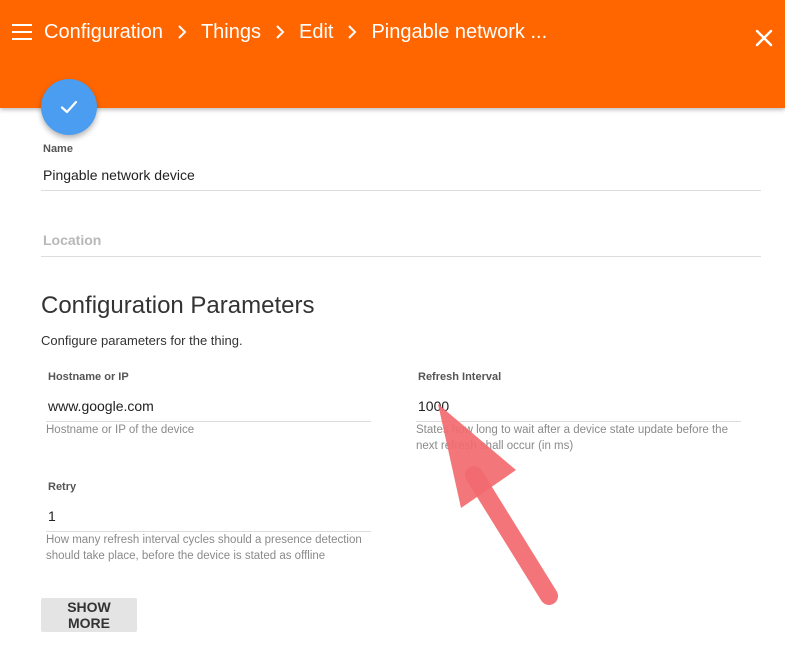 The width and height of the screenshot is (785, 646). What do you see at coordinates (231, 32) in the screenshot?
I see `breadcrumb-things: Things` at bounding box center [231, 32].